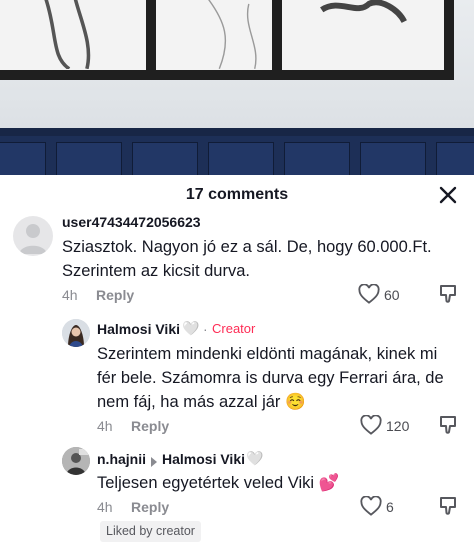 This screenshot has height=548, width=474. What do you see at coordinates (203, 459) in the screenshot?
I see `reply-to-username: Halmosi Viki` at bounding box center [203, 459].